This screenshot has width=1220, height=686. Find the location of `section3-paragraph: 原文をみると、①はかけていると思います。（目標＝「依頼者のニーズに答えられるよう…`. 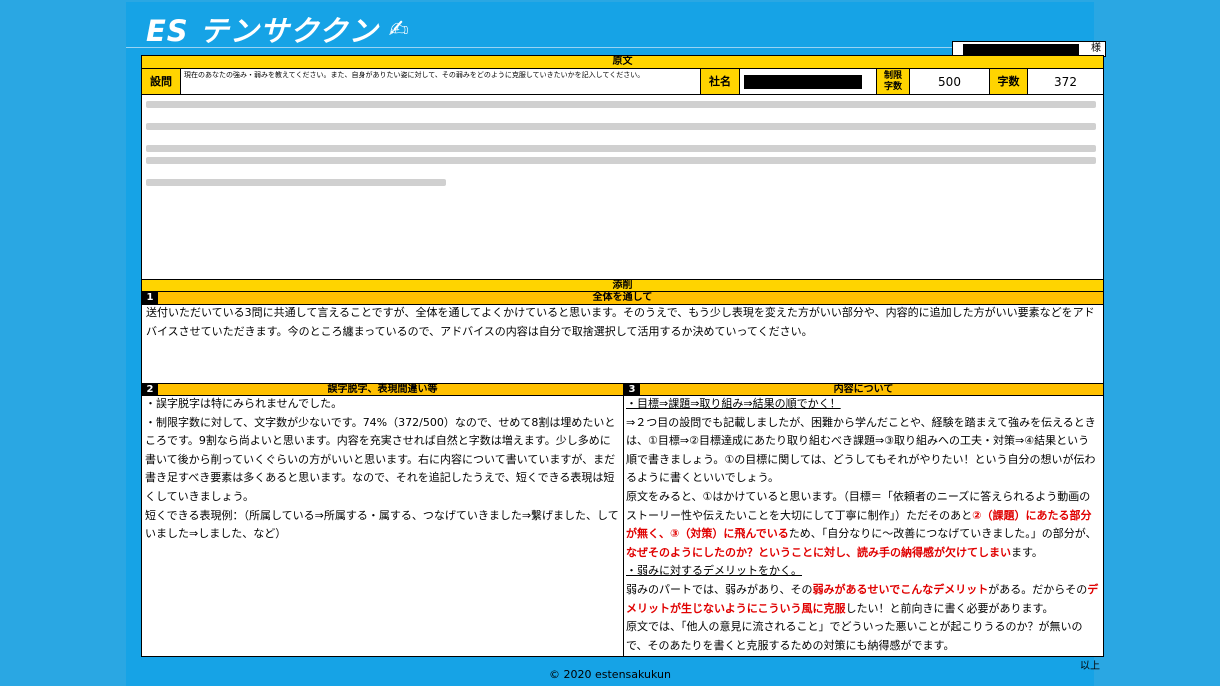

section3-paragraph: 原文をみると、①はかけていると思います。（目標＝「依頼者のニーズに答えられるよう… is located at coordinates (861, 524).